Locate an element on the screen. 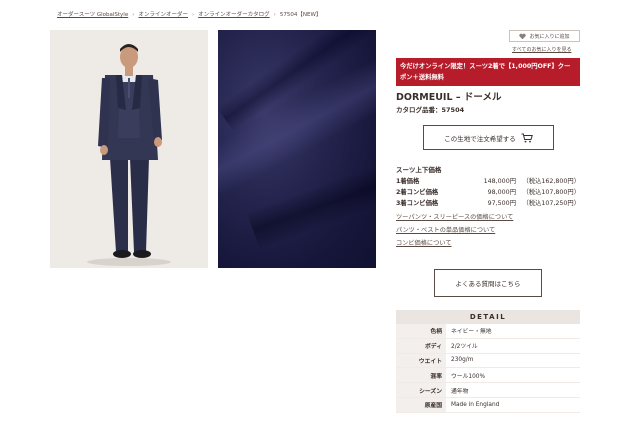 The image size is (640, 424). breadcrumb-link-home: オーダースーツ GlobalStyle is located at coordinates (92, 15).